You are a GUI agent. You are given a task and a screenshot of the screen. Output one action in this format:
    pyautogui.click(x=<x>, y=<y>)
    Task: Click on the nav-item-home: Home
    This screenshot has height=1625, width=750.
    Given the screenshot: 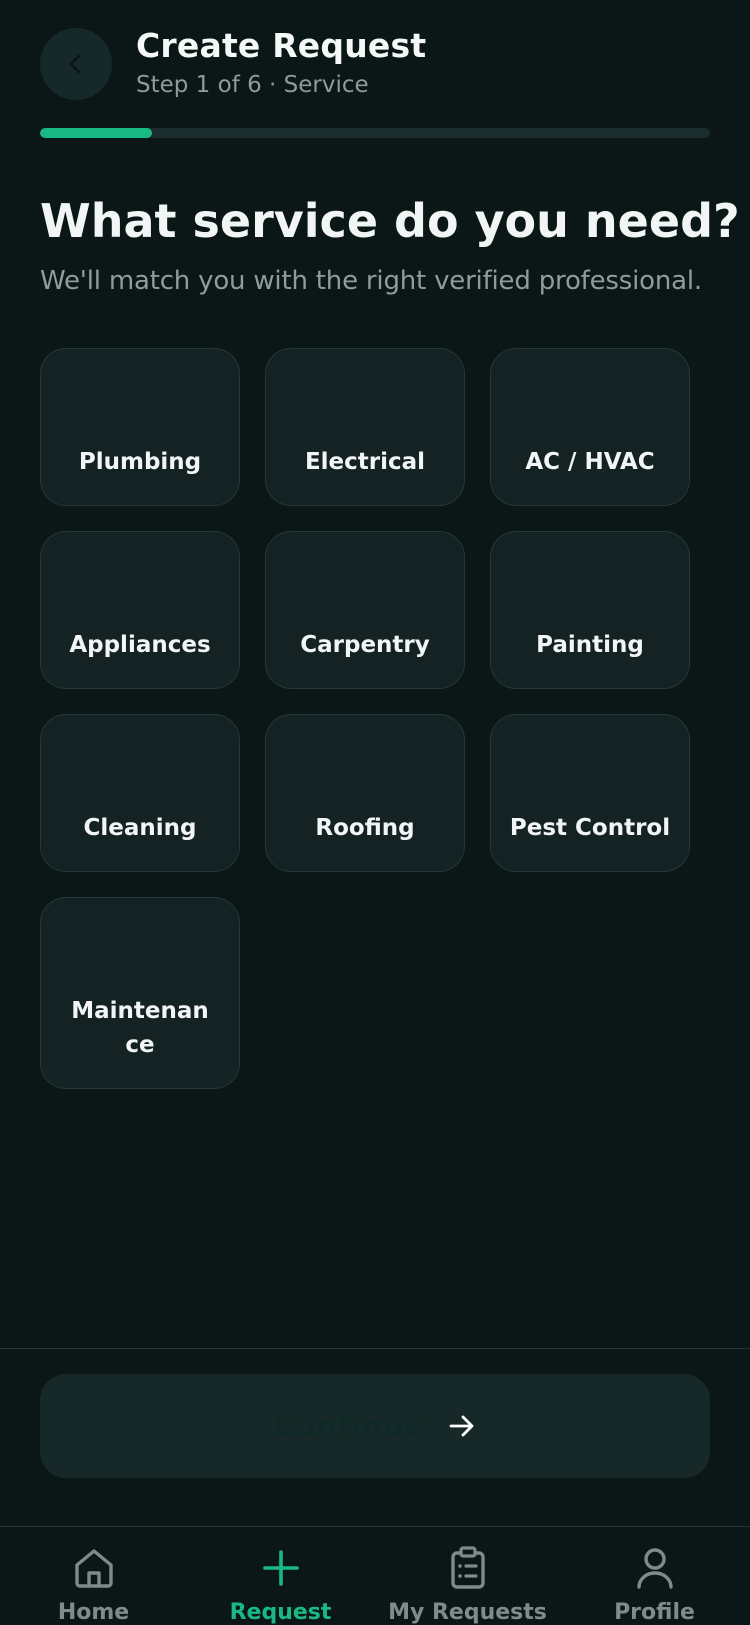 What is the action you would take?
    pyautogui.click(x=93, y=1576)
    